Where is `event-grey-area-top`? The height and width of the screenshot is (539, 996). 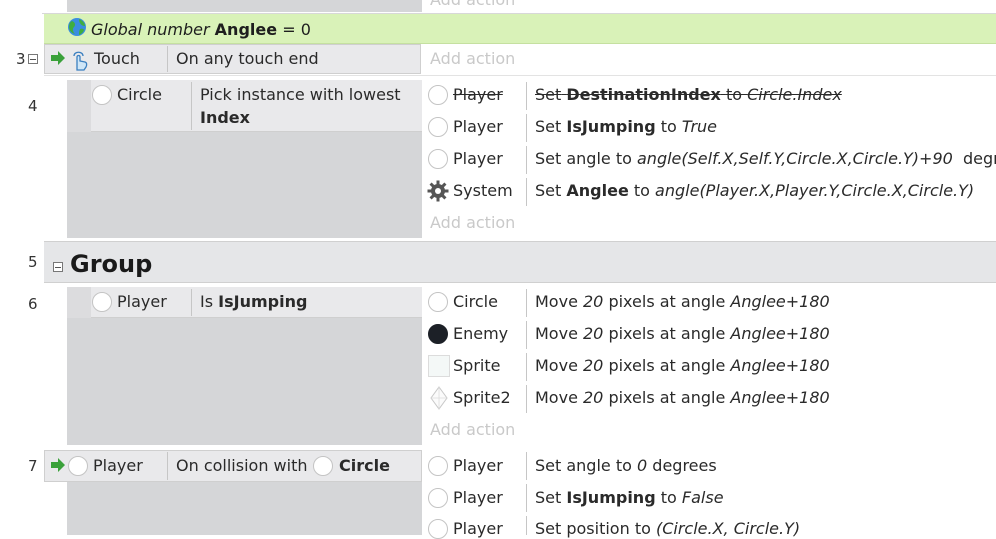 event-grey-area-top is located at coordinates (244, 6).